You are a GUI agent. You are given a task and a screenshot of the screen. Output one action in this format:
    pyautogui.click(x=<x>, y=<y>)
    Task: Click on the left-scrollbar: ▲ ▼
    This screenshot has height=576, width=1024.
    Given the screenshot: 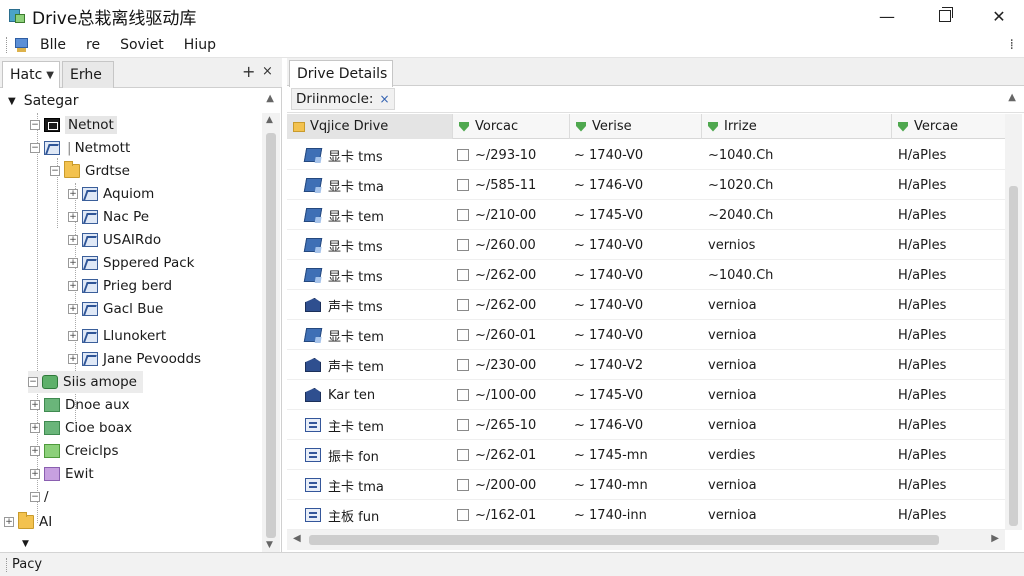 What is the action you would take?
    pyautogui.click(x=271, y=332)
    